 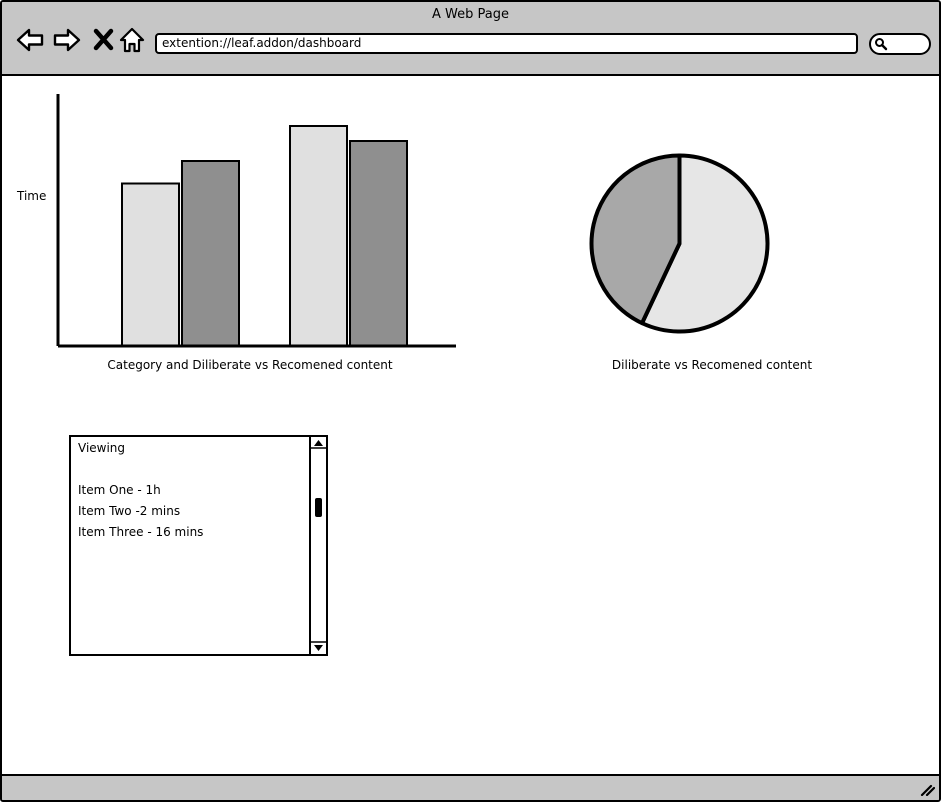 I want to click on status-bar, so click(x=470, y=787).